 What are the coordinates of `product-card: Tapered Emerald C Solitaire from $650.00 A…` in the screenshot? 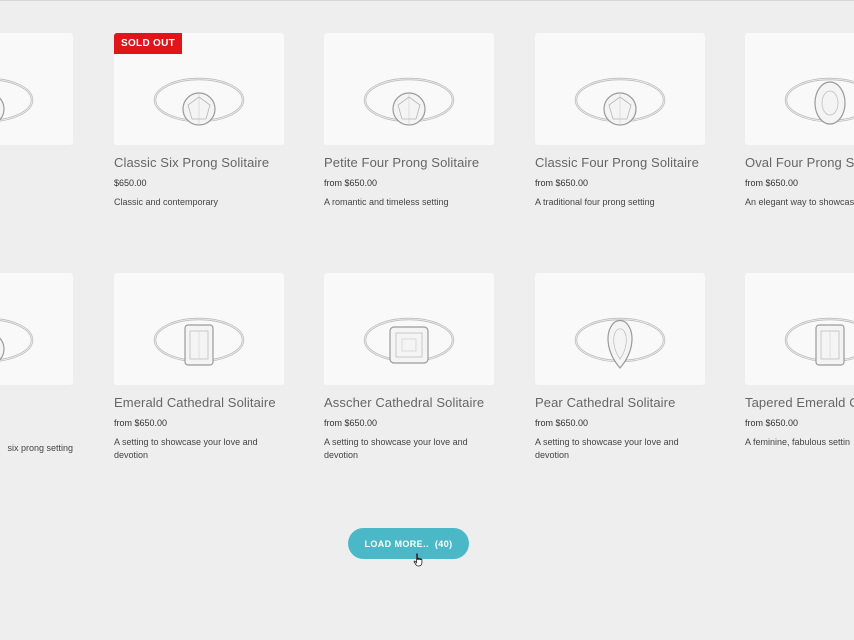 It's located at (799, 361).